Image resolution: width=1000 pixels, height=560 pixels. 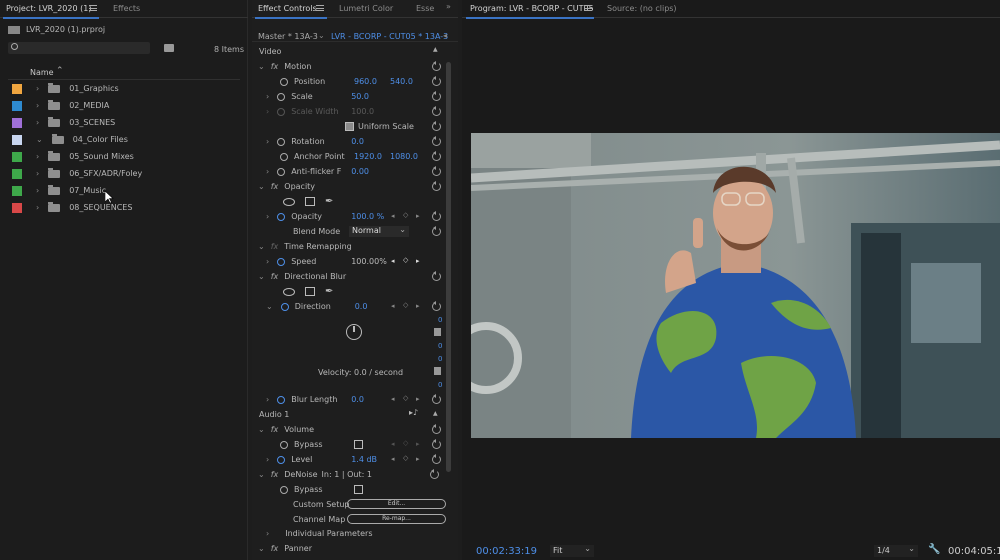 What do you see at coordinates (401, 81) in the screenshot?
I see `position-y-value: 540.0` at bounding box center [401, 81].